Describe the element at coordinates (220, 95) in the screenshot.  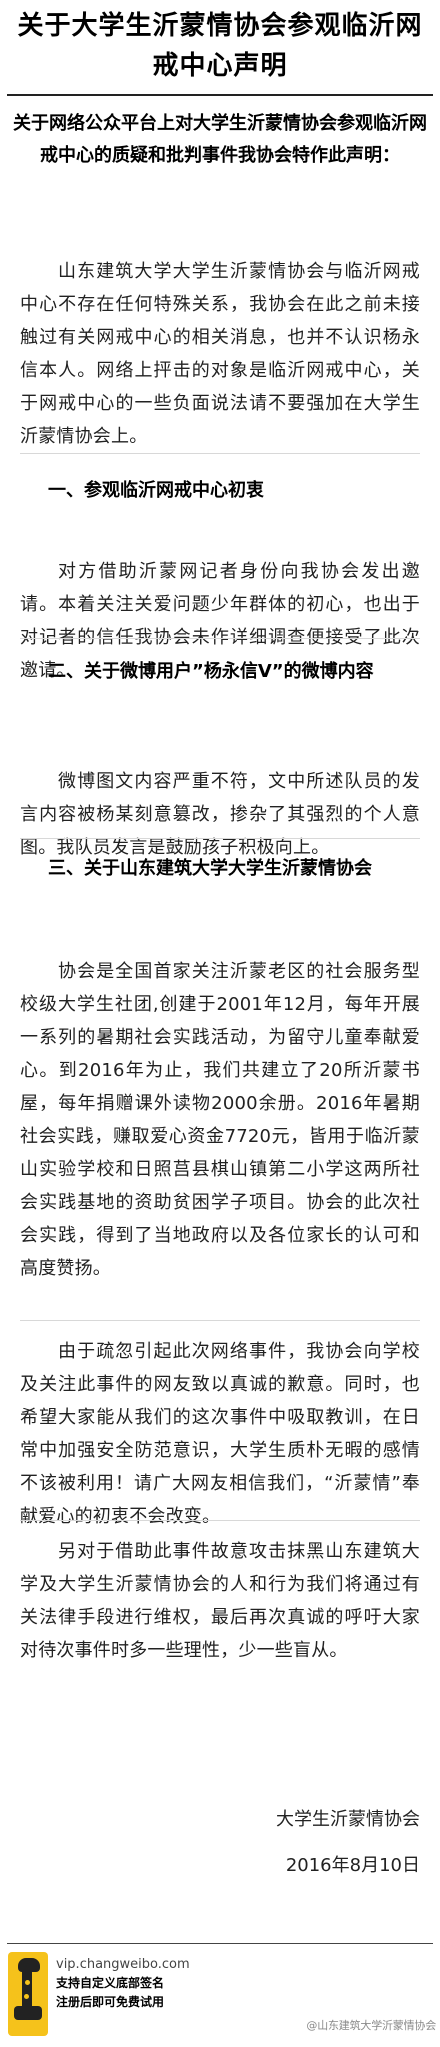
I see `title-divider` at that location.